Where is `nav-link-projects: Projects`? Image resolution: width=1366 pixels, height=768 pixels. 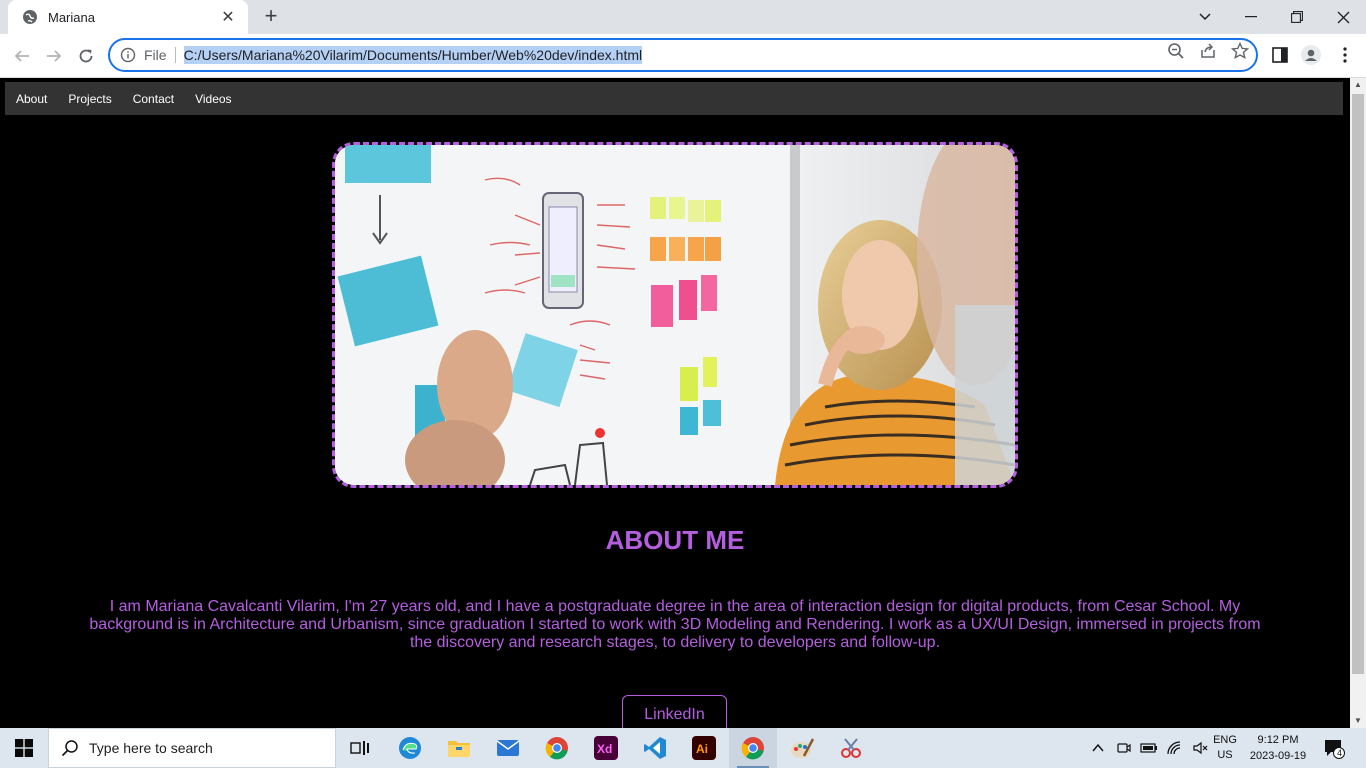 nav-link-projects: Projects is located at coordinates (89, 99).